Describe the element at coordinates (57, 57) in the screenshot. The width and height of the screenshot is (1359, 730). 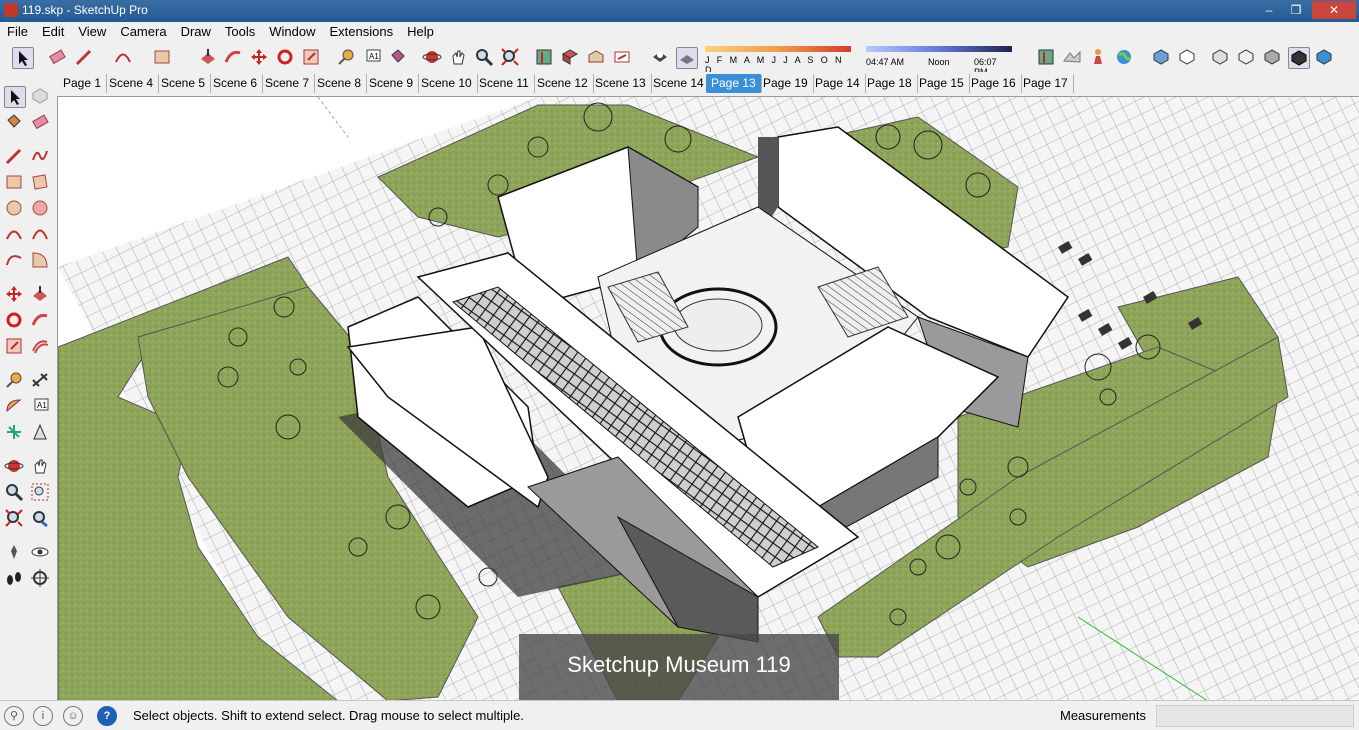
I see `eraser-icon` at that location.